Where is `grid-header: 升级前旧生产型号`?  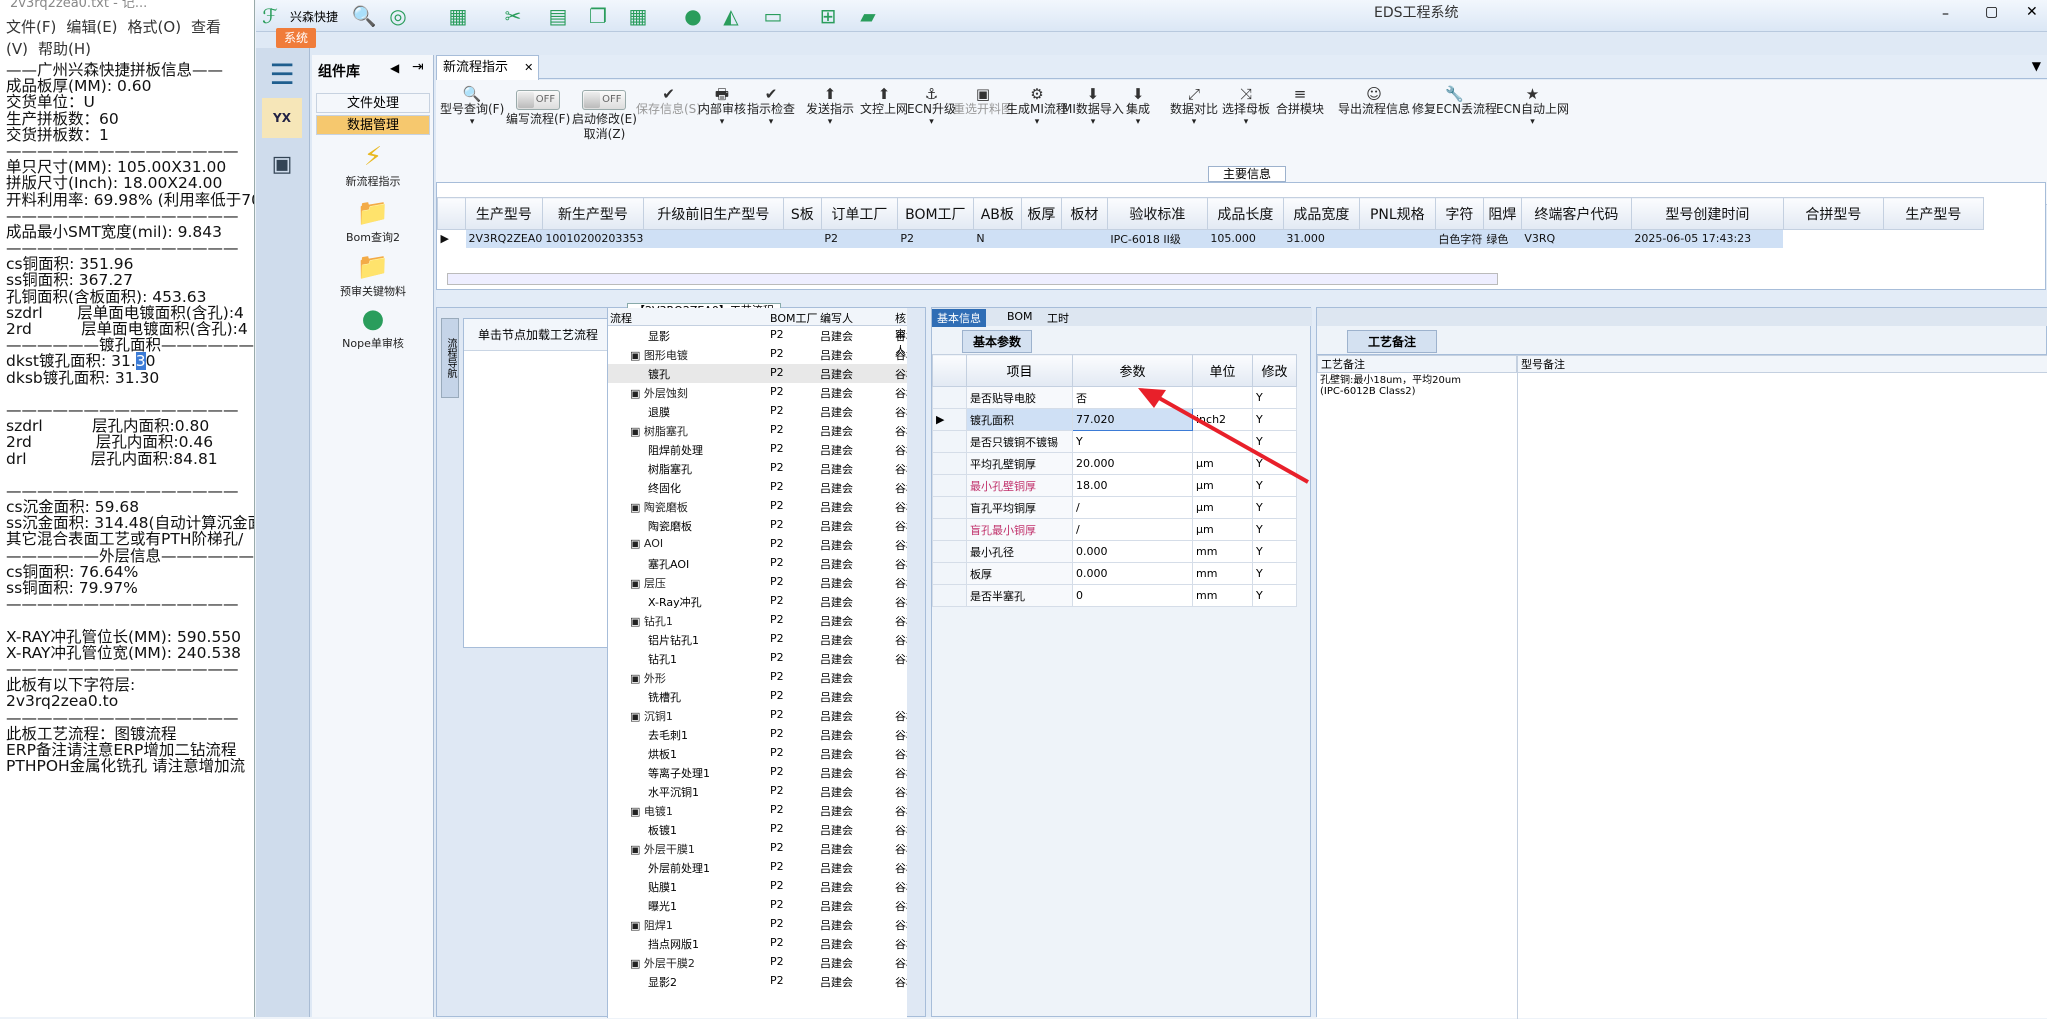
grid-header: 升级前旧生产型号 is located at coordinates (713, 213).